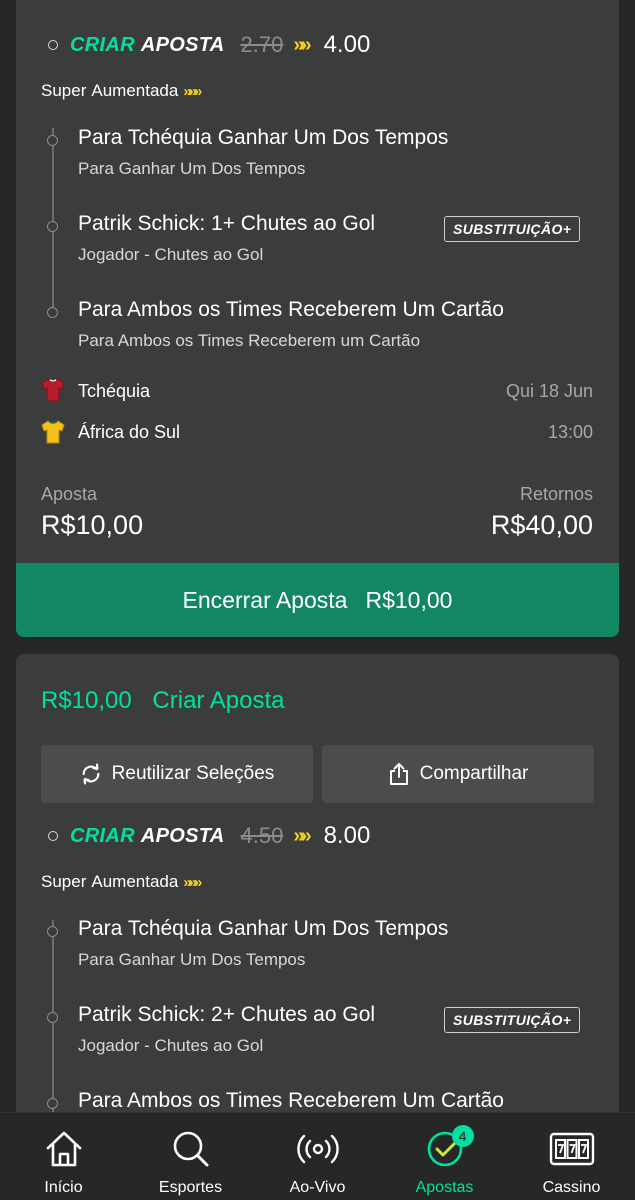 The height and width of the screenshot is (1200, 635). I want to click on nav-label: Apostas, so click(444, 1187).